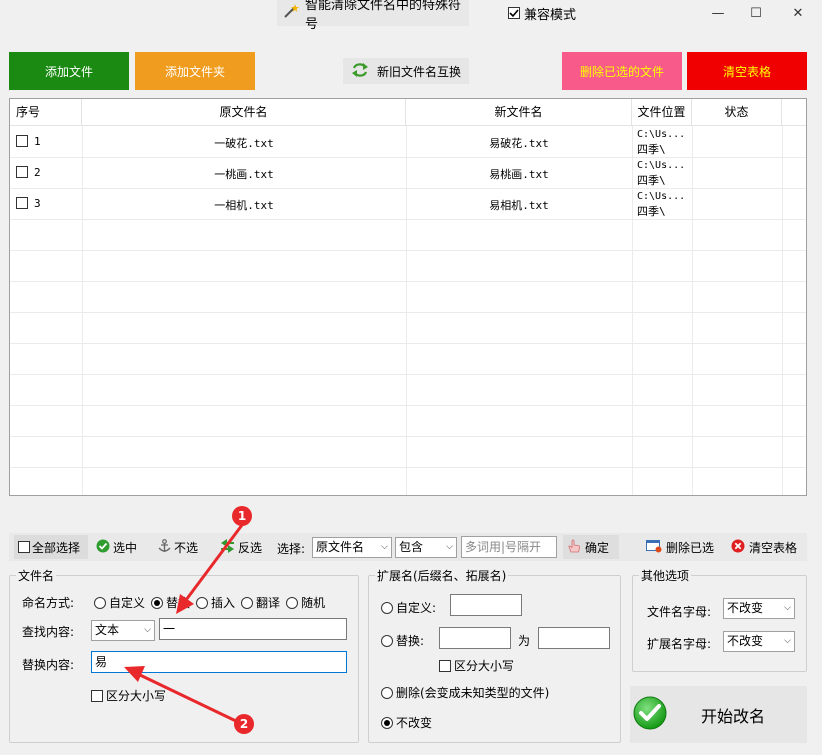 This screenshot has height=755, width=822. Describe the element at coordinates (24, 547) in the screenshot. I see `select-all-checkbox` at that location.